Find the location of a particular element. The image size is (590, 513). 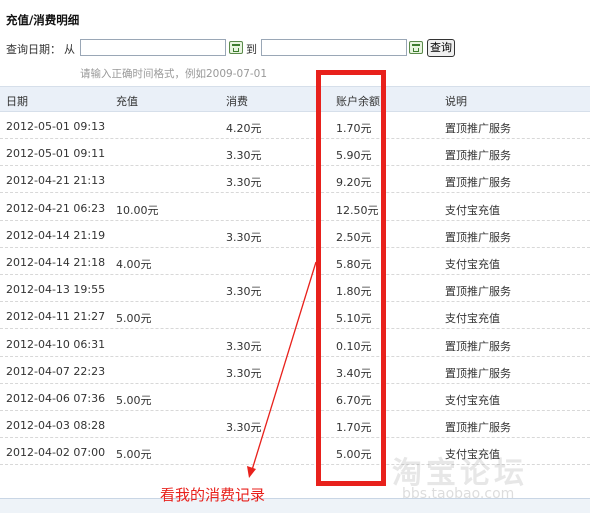

cell-date: 2012-04-03 08:28 is located at coordinates (56, 426).